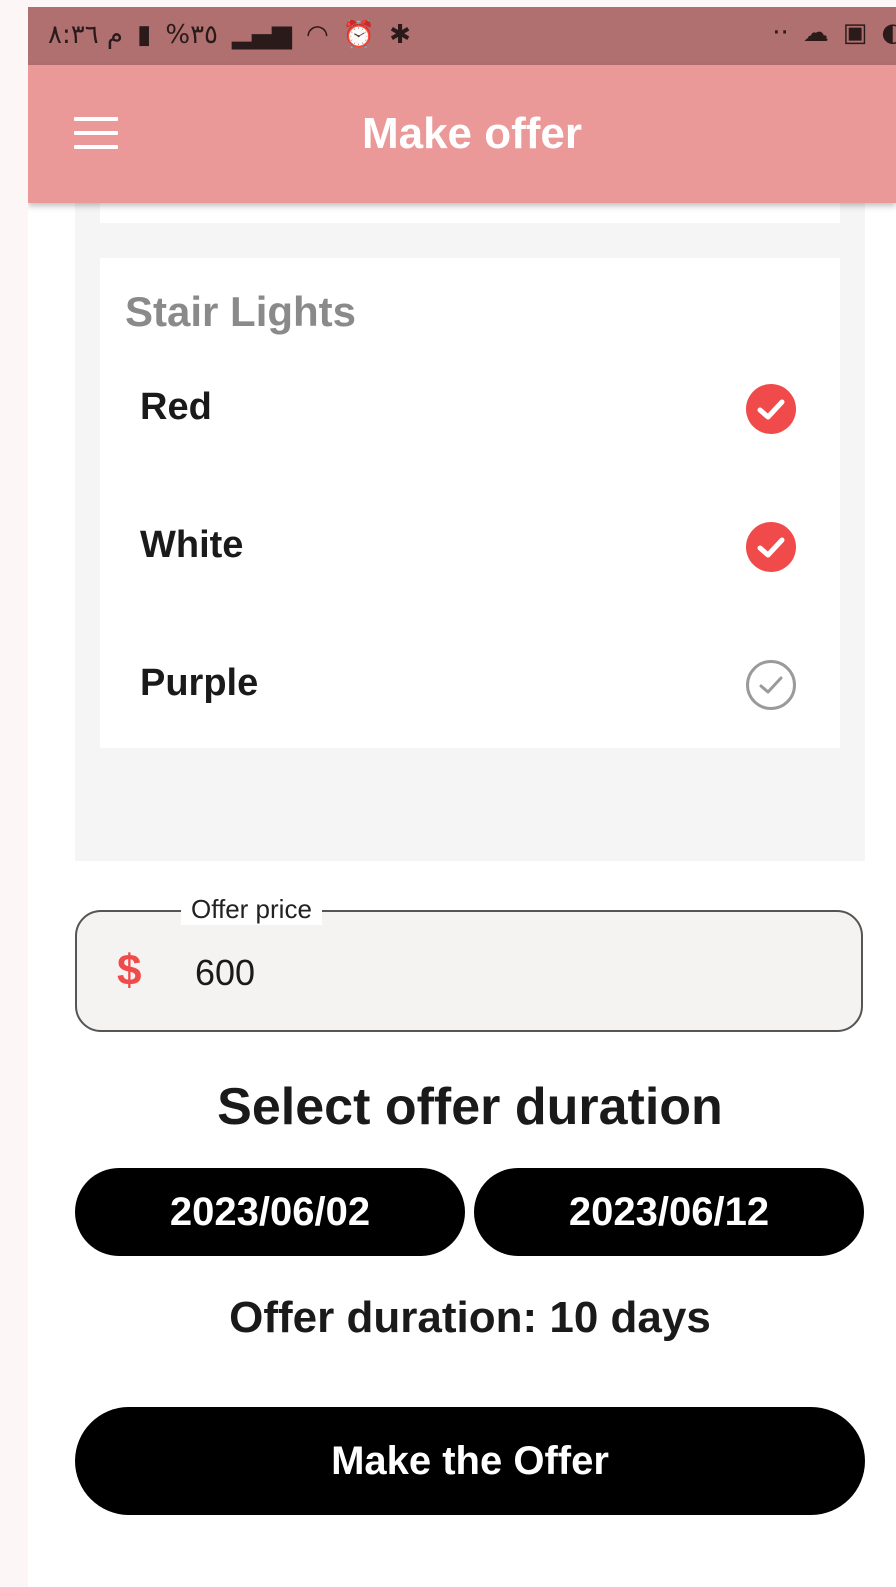 The height and width of the screenshot is (1587, 896). I want to click on wifi-icon: ◠, so click(317, 35).